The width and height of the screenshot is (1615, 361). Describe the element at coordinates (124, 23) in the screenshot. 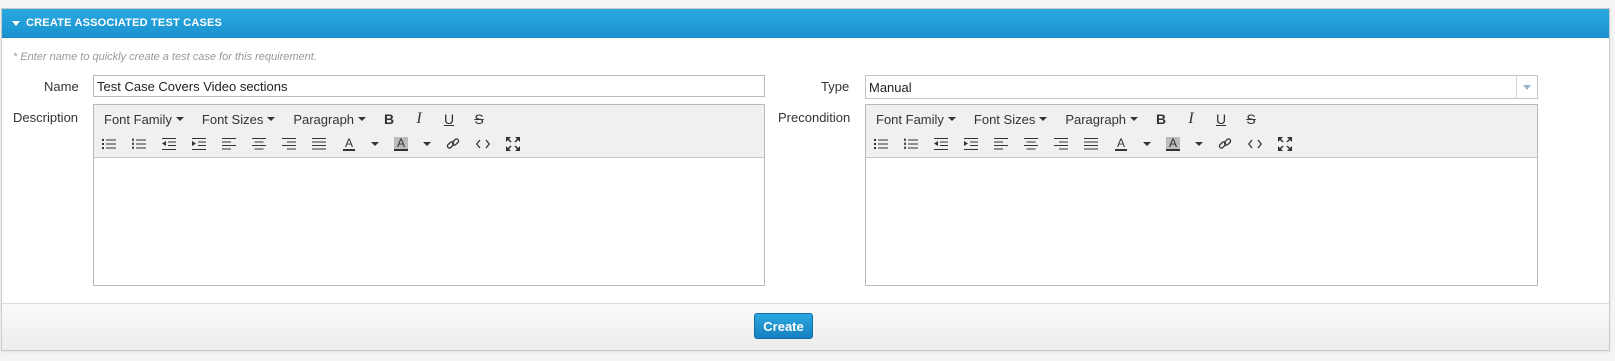

I see `panel-title: CREATE ASSOCIATED TEST CASES` at that location.